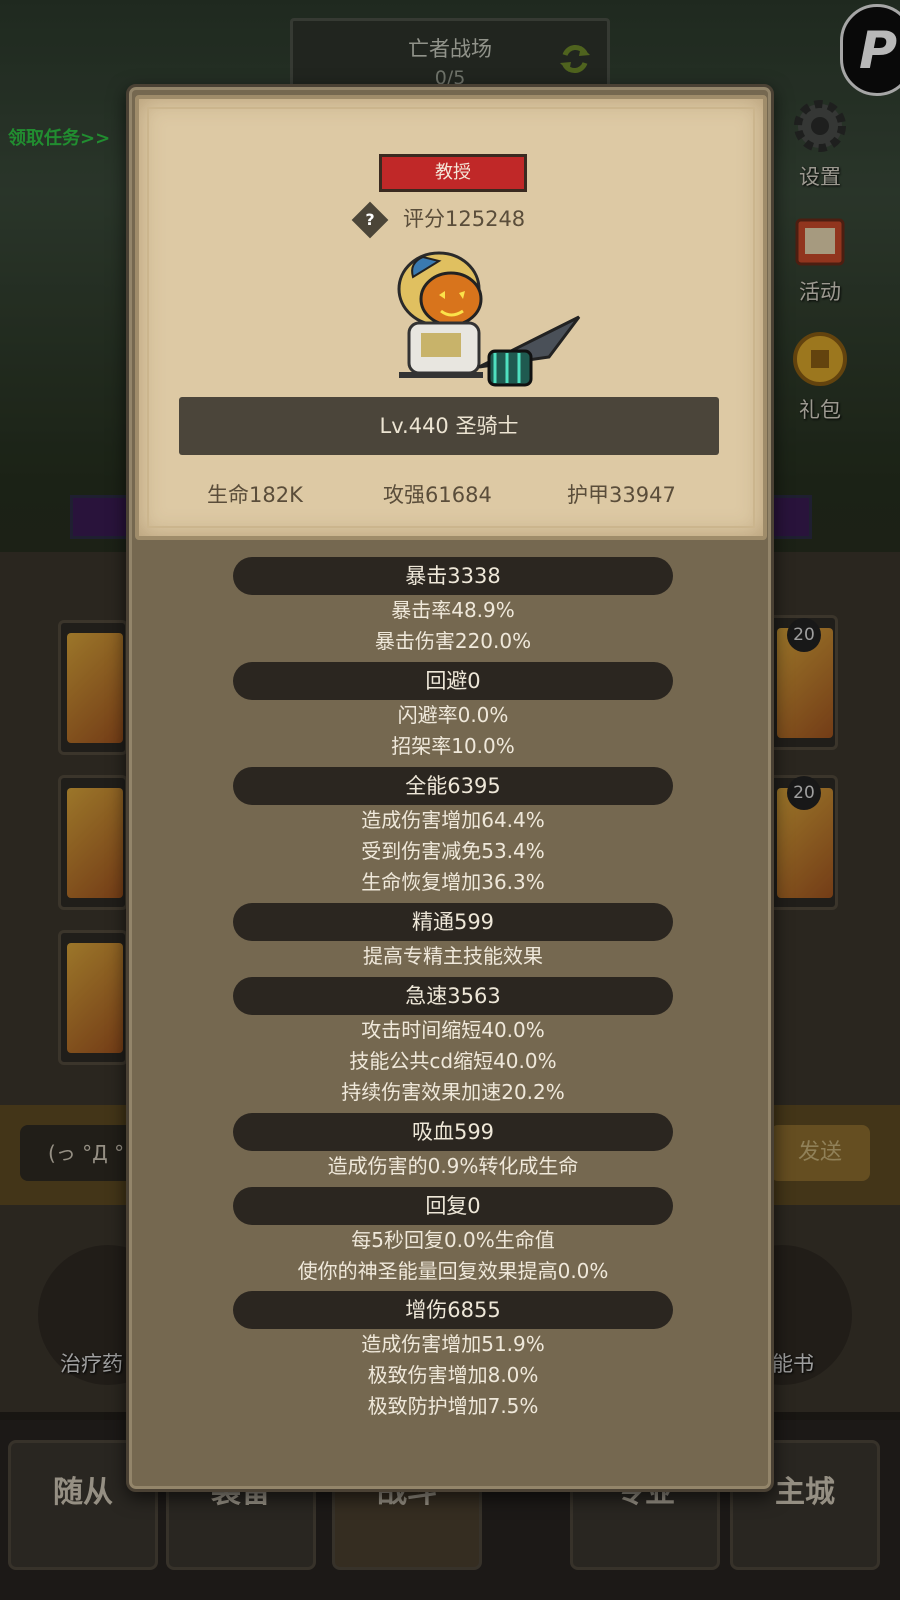 Image resolution: width=900 pixels, height=1600 pixels. What do you see at coordinates (453, 1092) in the screenshot?
I see `stat-line: 持续伤害效果加速20.2%` at bounding box center [453, 1092].